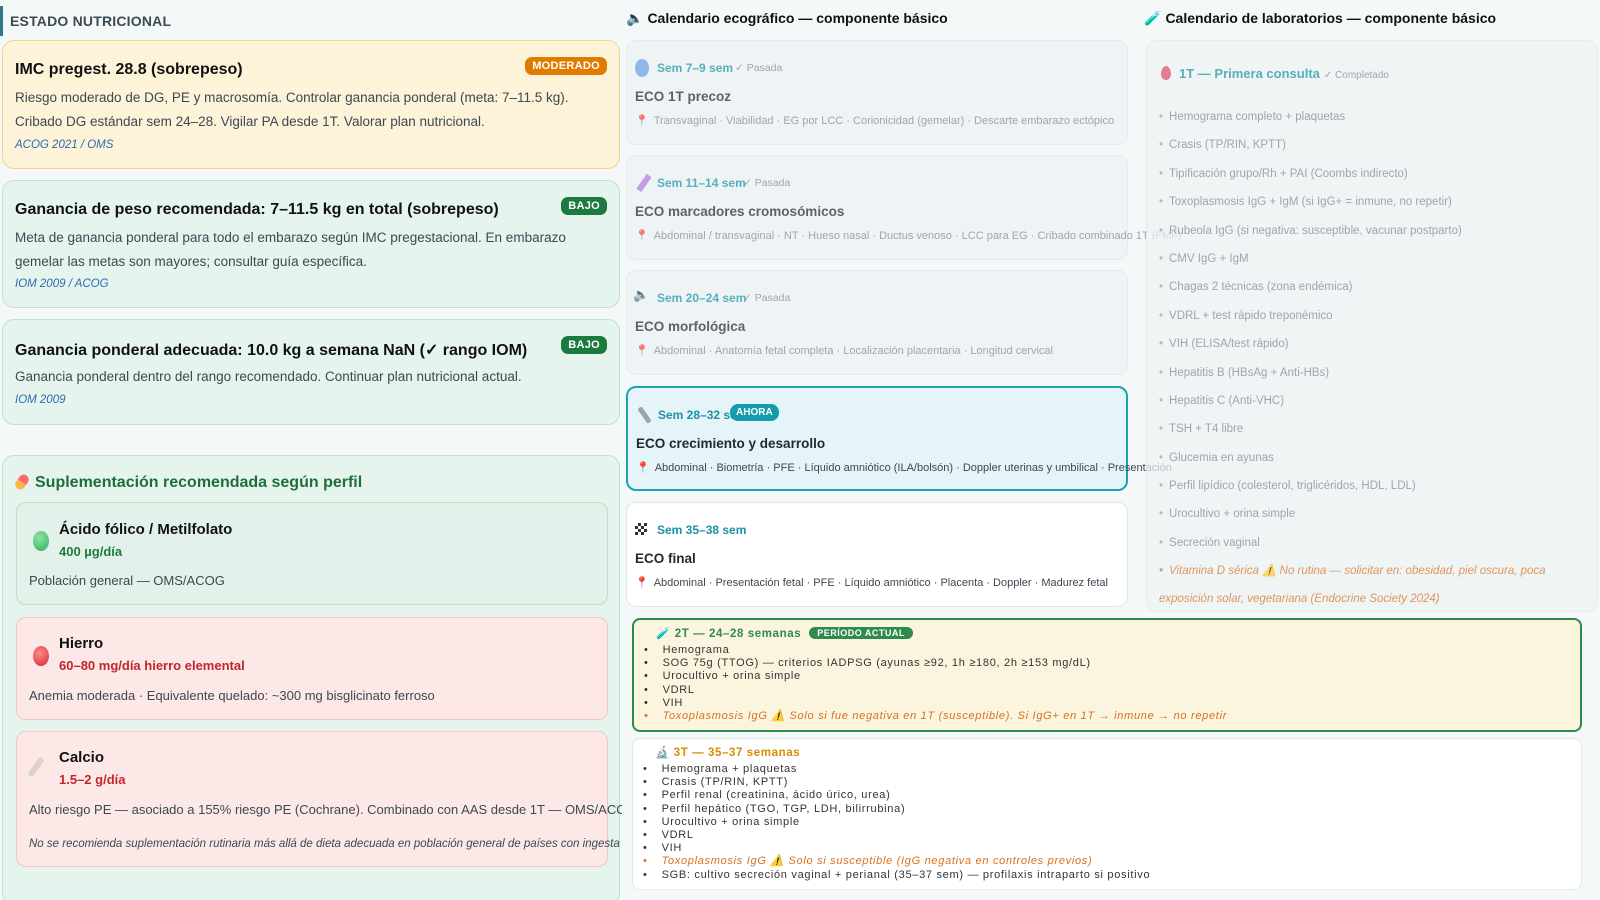  I want to click on now-badge: AHORA, so click(754, 412).